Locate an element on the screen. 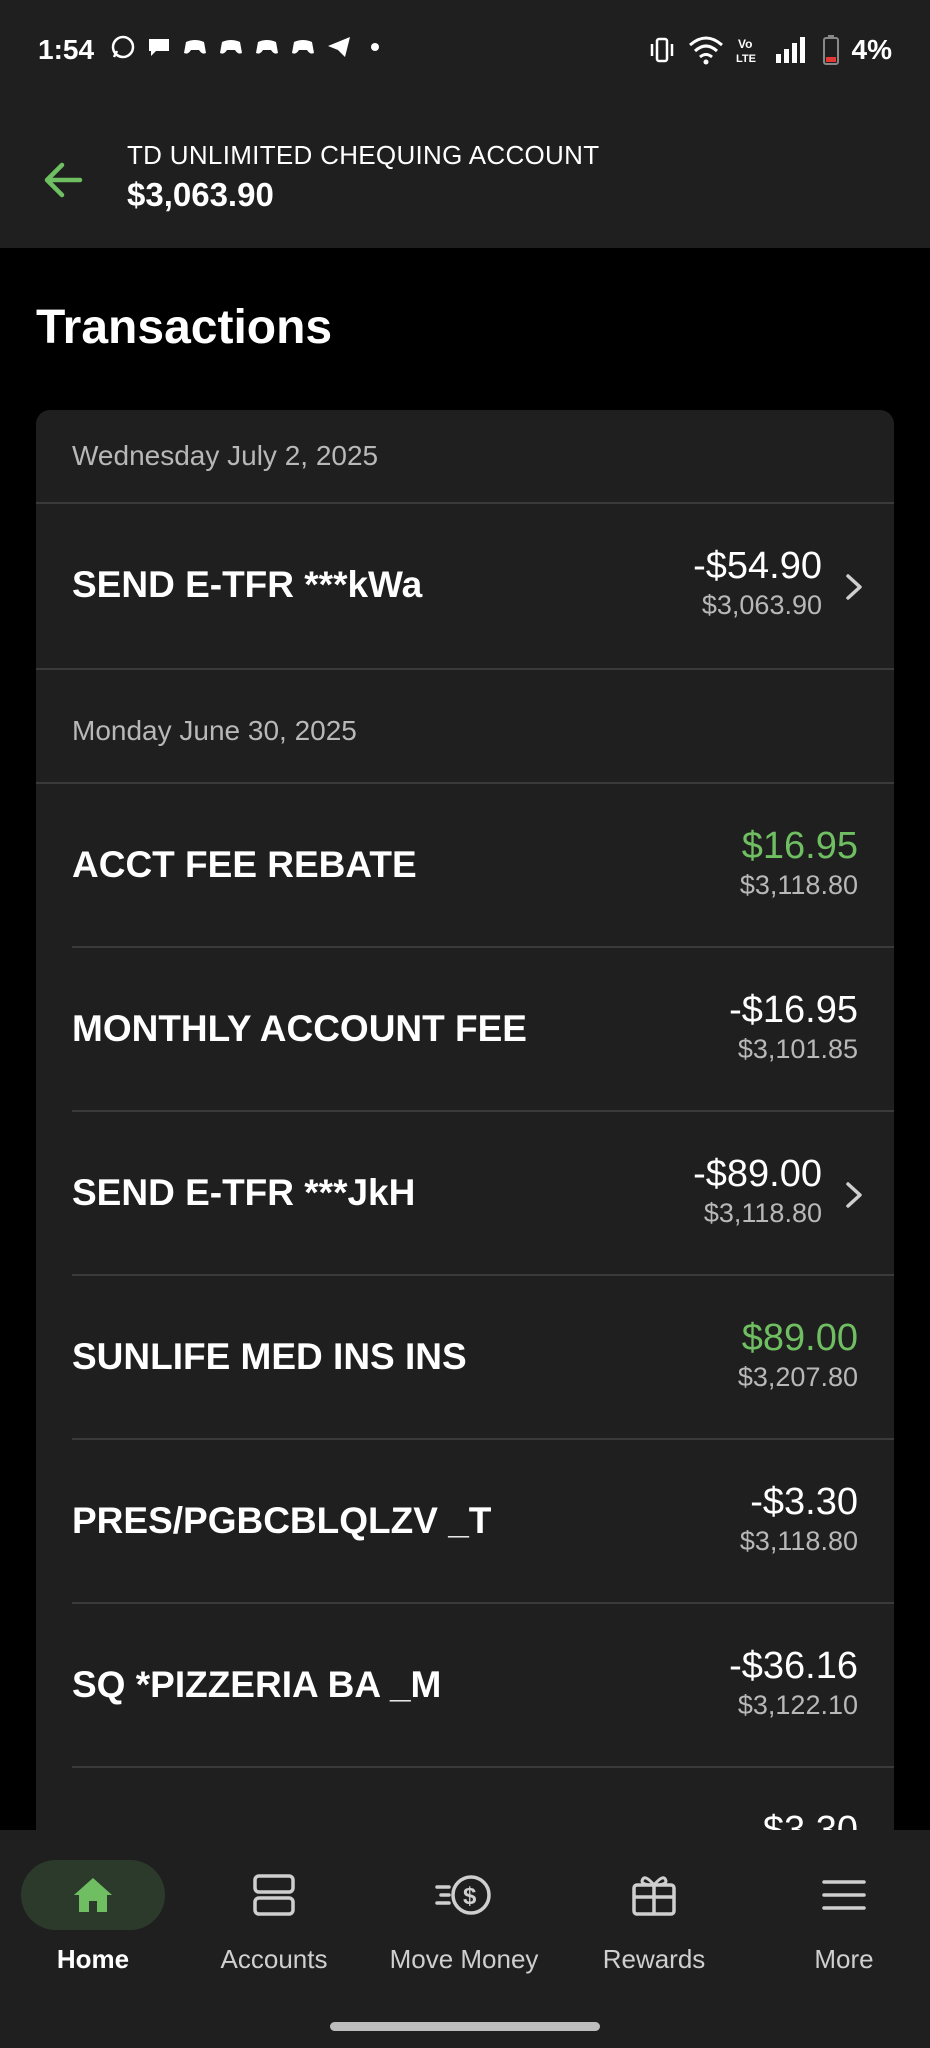 The height and width of the screenshot is (2048, 930). volte-icon: Vo LTE is located at coordinates (746, 51).